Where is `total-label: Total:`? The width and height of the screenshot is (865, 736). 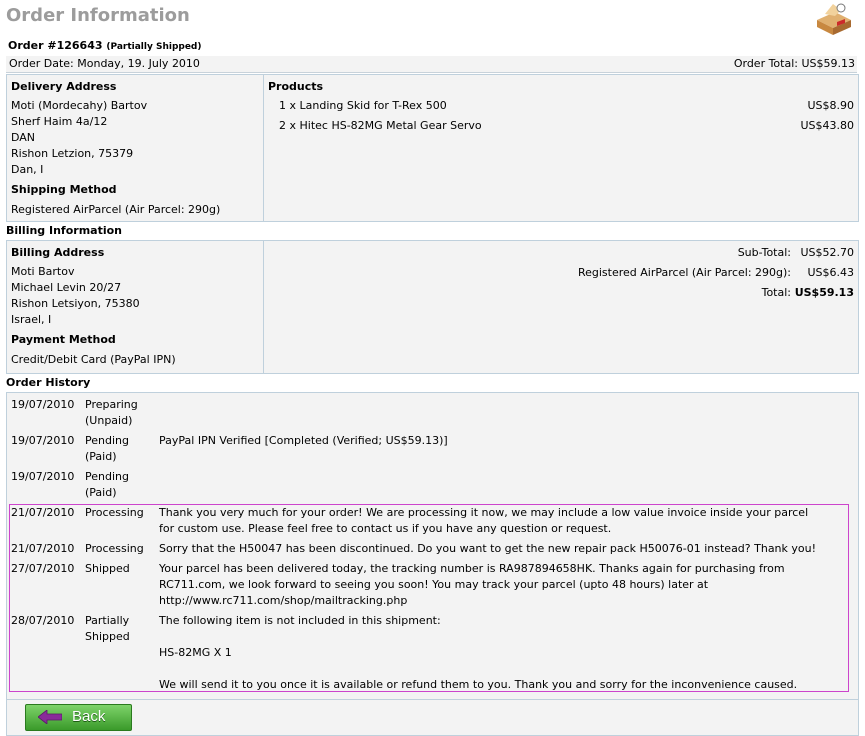
total-label: Total: is located at coordinates (776, 292).